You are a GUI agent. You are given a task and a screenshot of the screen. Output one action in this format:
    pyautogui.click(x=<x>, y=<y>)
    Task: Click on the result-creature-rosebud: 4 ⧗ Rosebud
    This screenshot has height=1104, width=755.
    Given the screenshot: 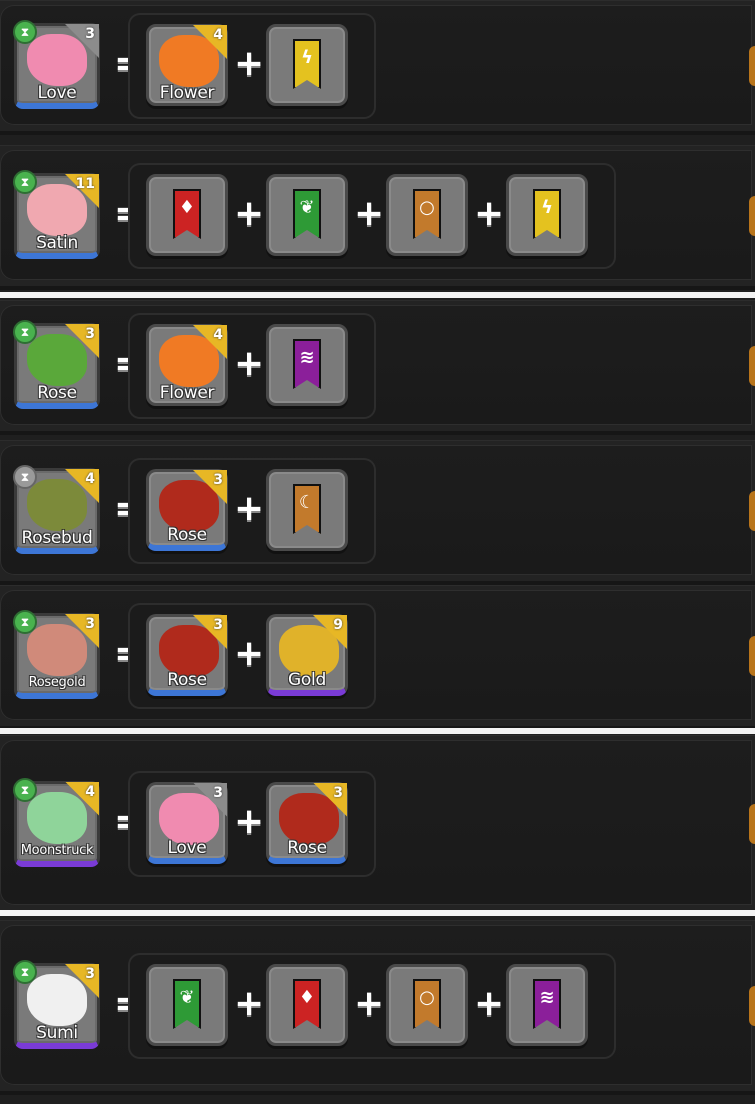 What is the action you would take?
    pyautogui.click(x=56, y=509)
    